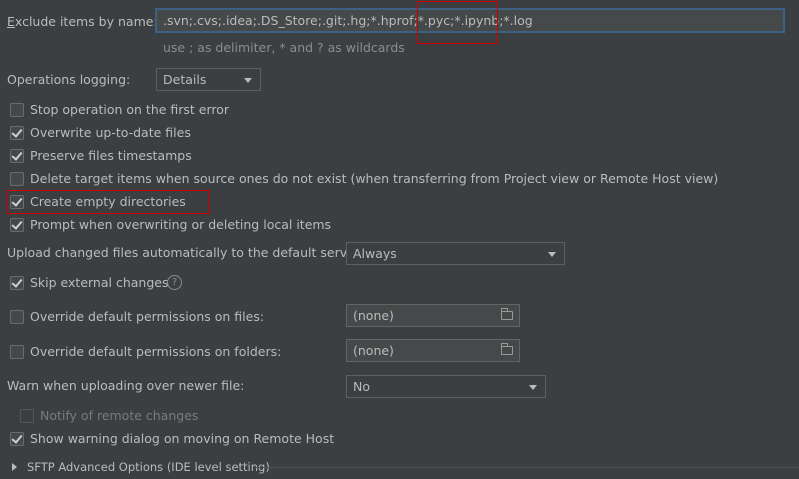 Image resolution: width=799 pixels, height=479 pixels. What do you see at coordinates (17, 352) in the screenshot?
I see `override-folders-checkbox` at bounding box center [17, 352].